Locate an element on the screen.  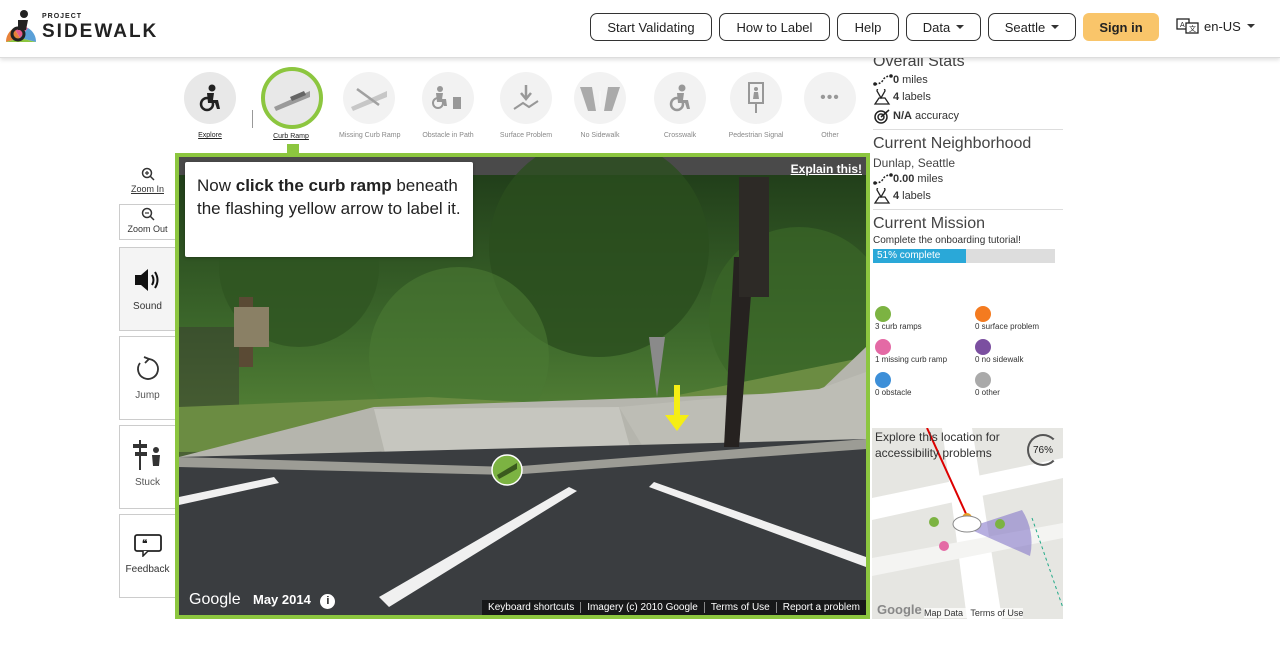
help-button: Help is located at coordinates (868, 27).